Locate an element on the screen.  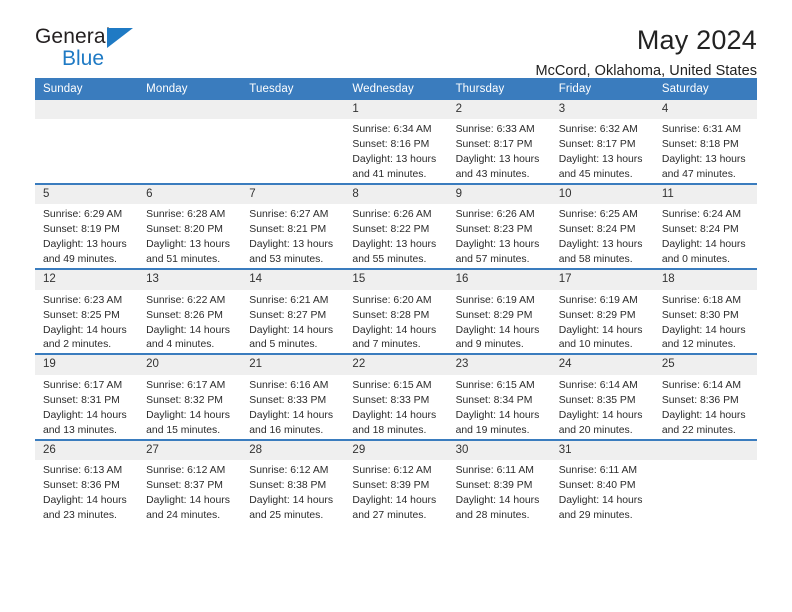
sunset-text: Sunset: 8:17 PM is located at coordinates (597, 145).